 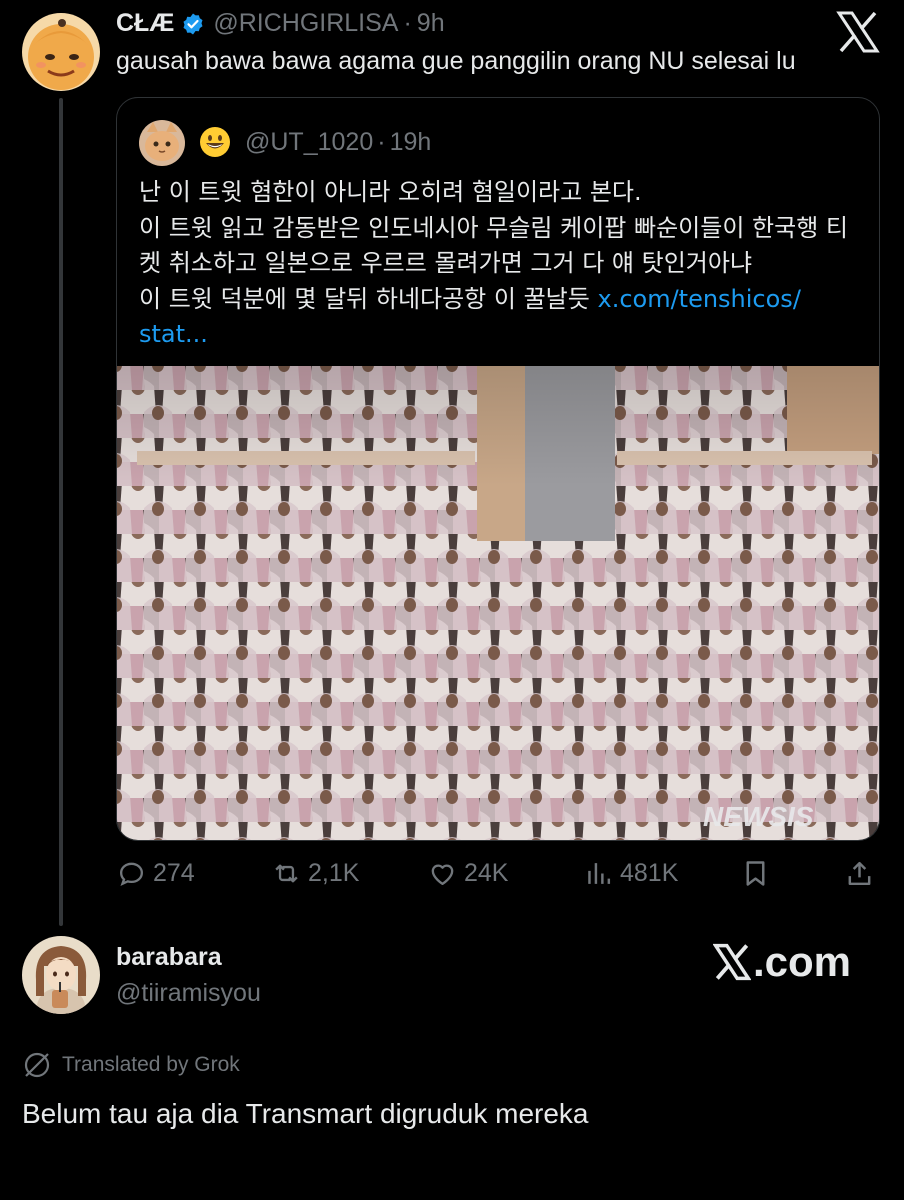 What do you see at coordinates (145, 23) in the screenshot?
I see `author-name: CŁÆ` at bounding box center [145, 23].